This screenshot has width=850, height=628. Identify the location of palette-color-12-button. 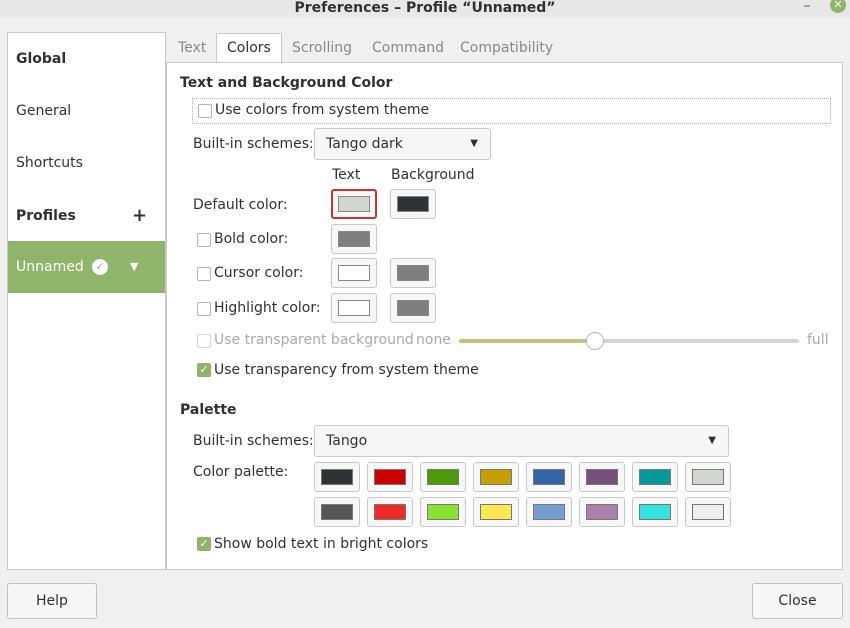
(549, 512).